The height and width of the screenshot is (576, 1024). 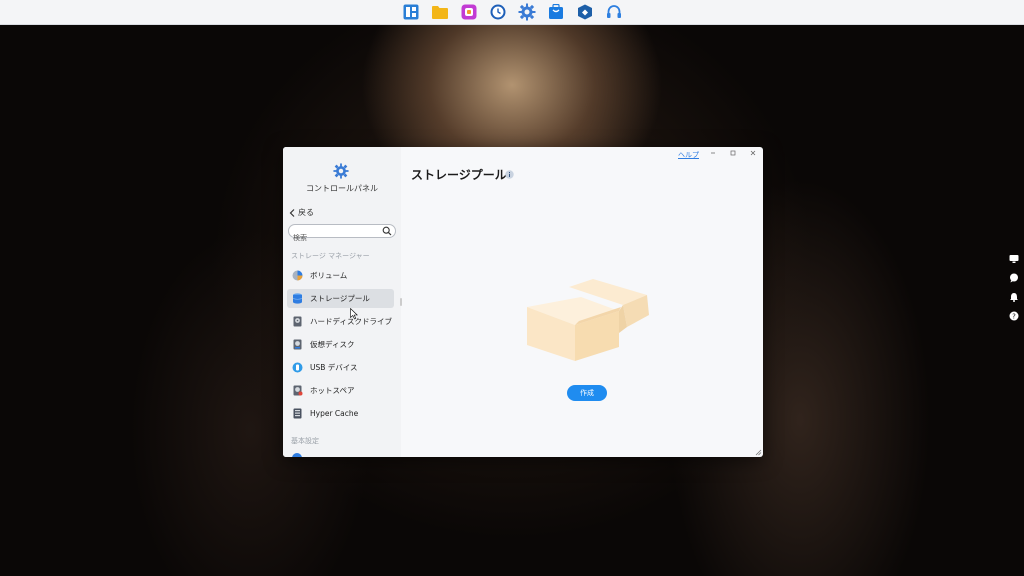 I want to click on volume-icon, so click(x=297, y=275).